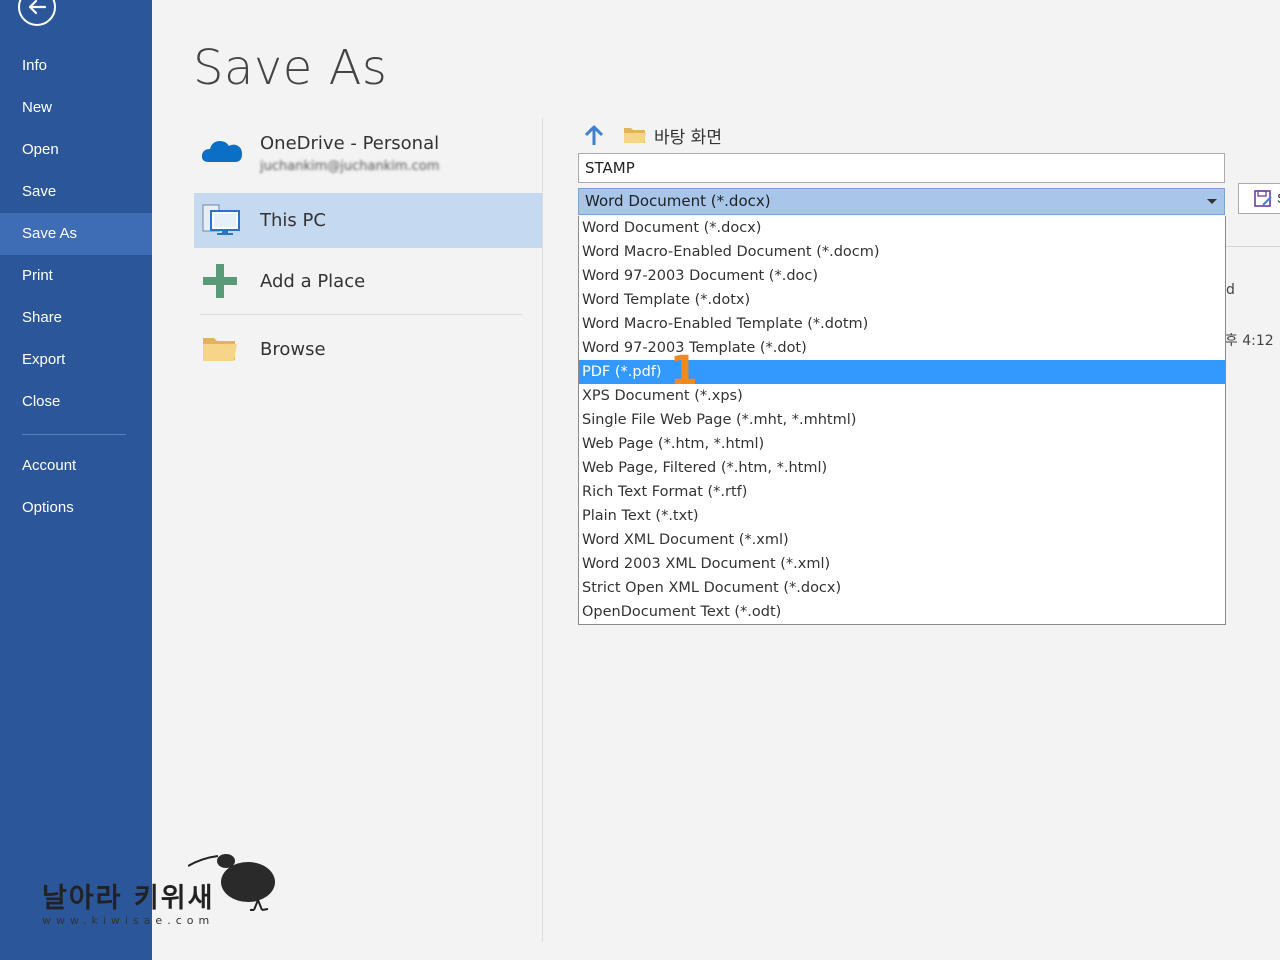  Describe the element at coordinates (901, 201) in the screenshot. I see `file-type-select: Word Document (*.docx)` at that location.